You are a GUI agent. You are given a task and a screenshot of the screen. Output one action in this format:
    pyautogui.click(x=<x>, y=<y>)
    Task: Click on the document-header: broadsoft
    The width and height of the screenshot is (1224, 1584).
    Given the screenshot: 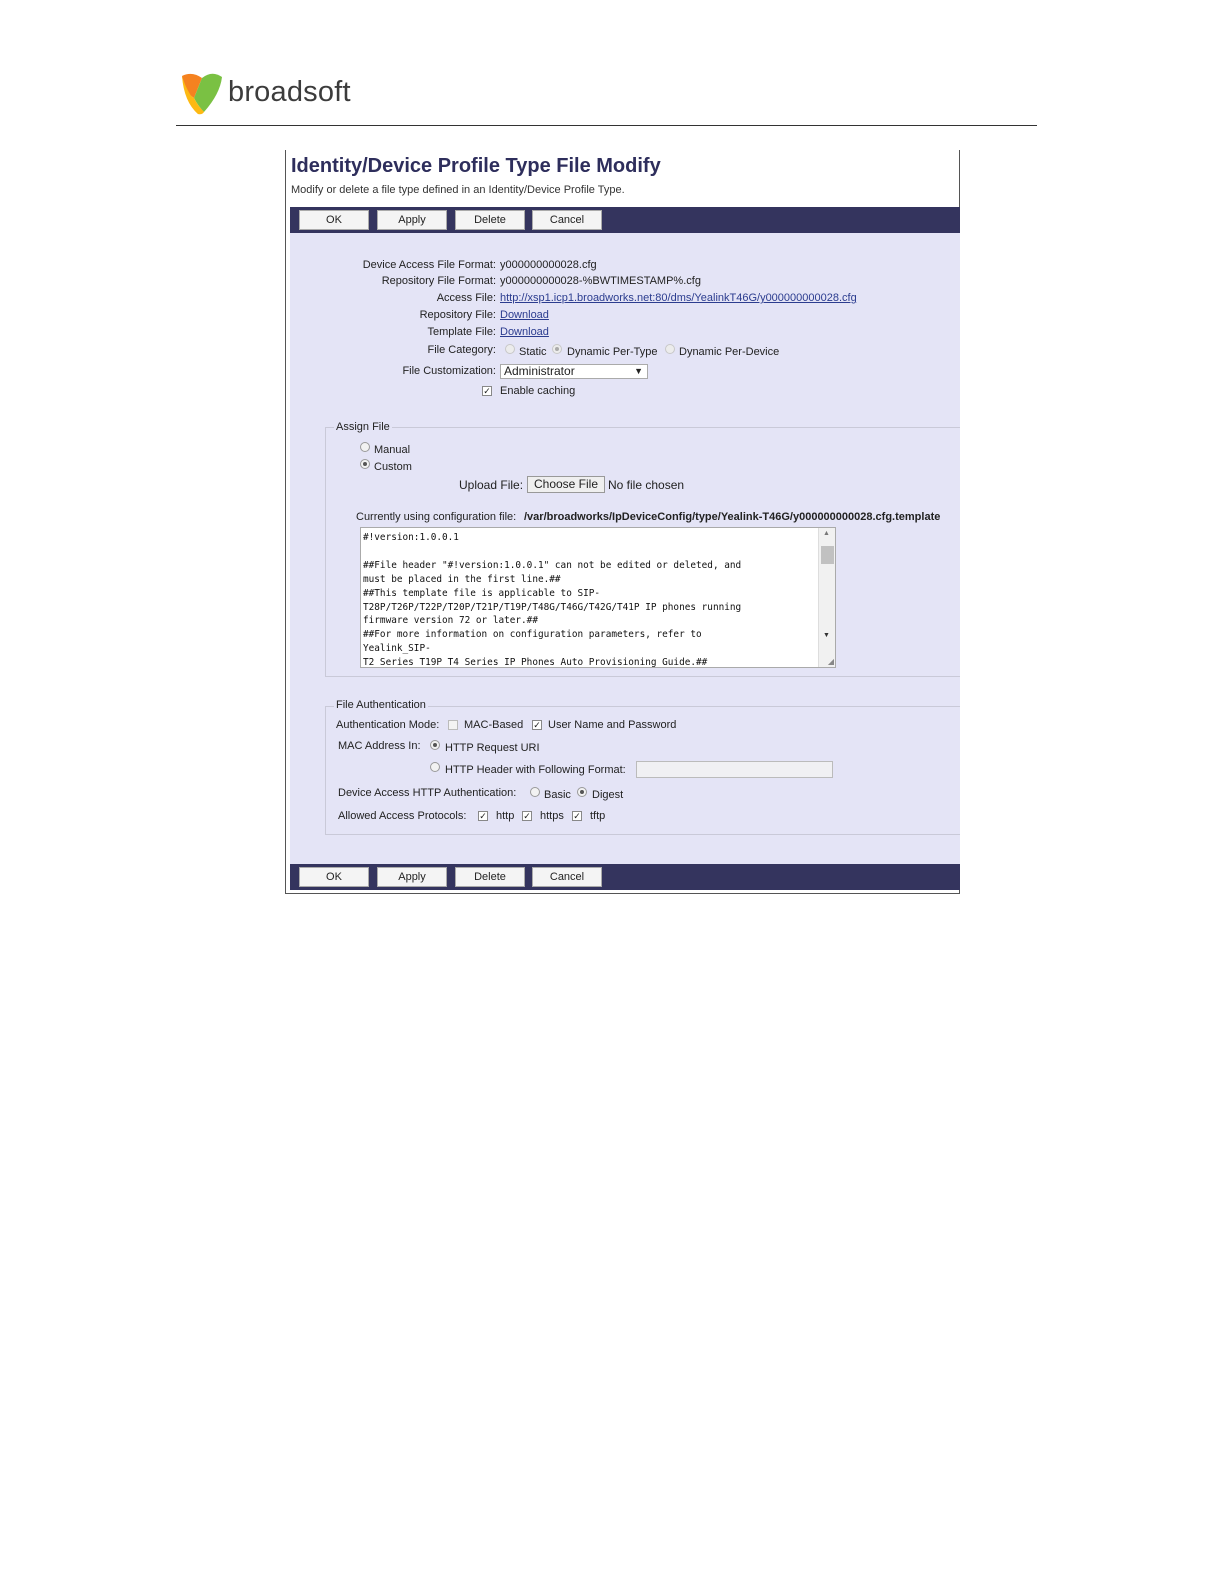 What is the action you would take?
    pyautogui.click(x=606, y=99)
    